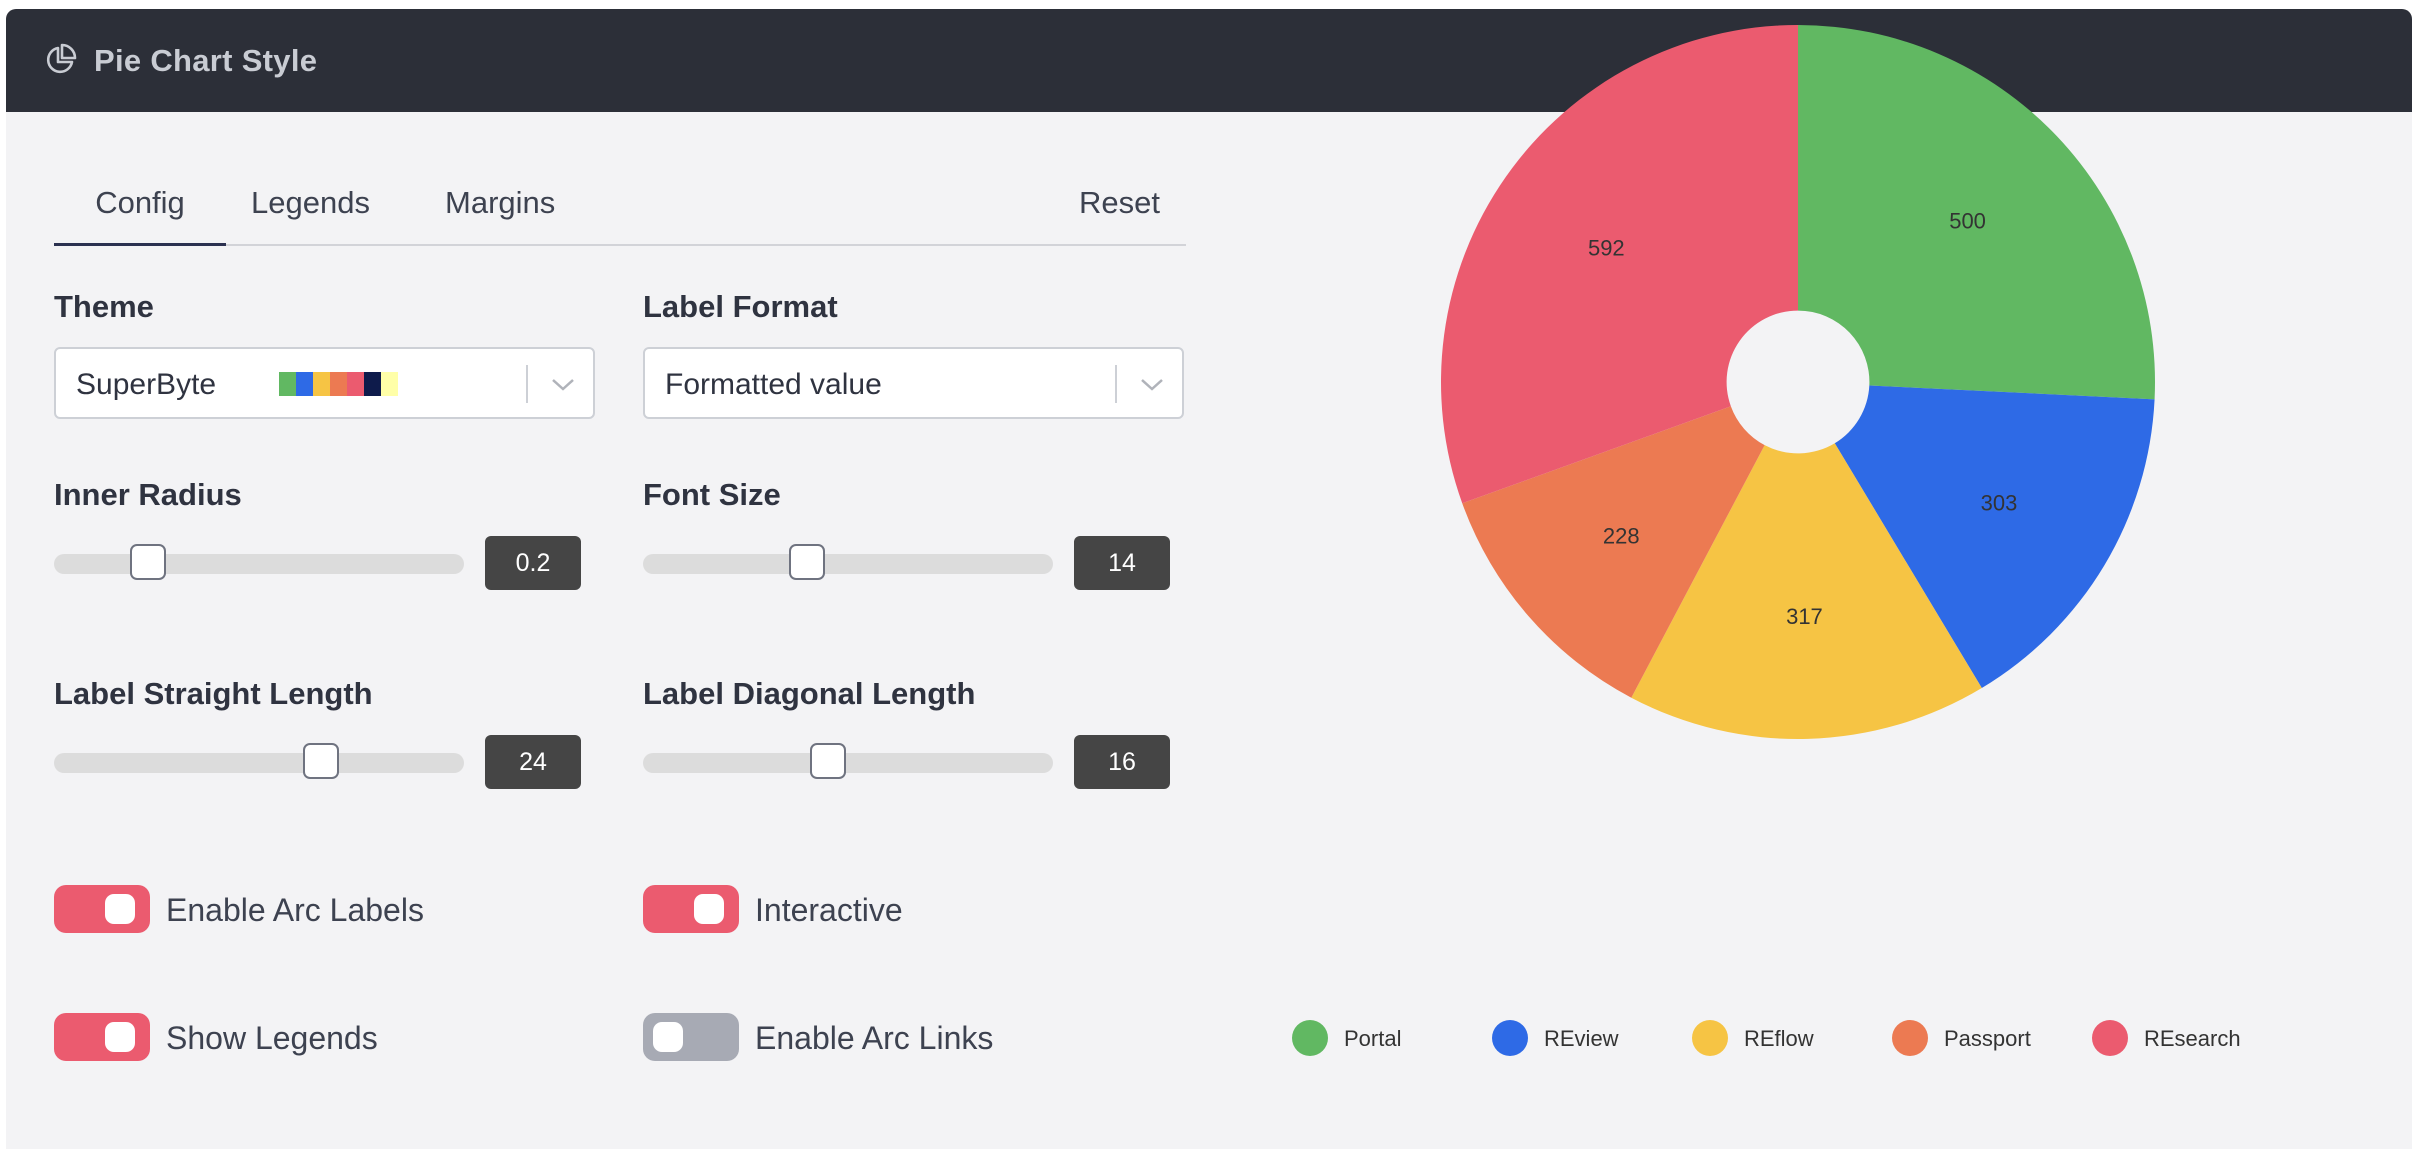 This screenshot has width=2420, height=1154. I want to click on arc-label: 592, so click(1606, 247).